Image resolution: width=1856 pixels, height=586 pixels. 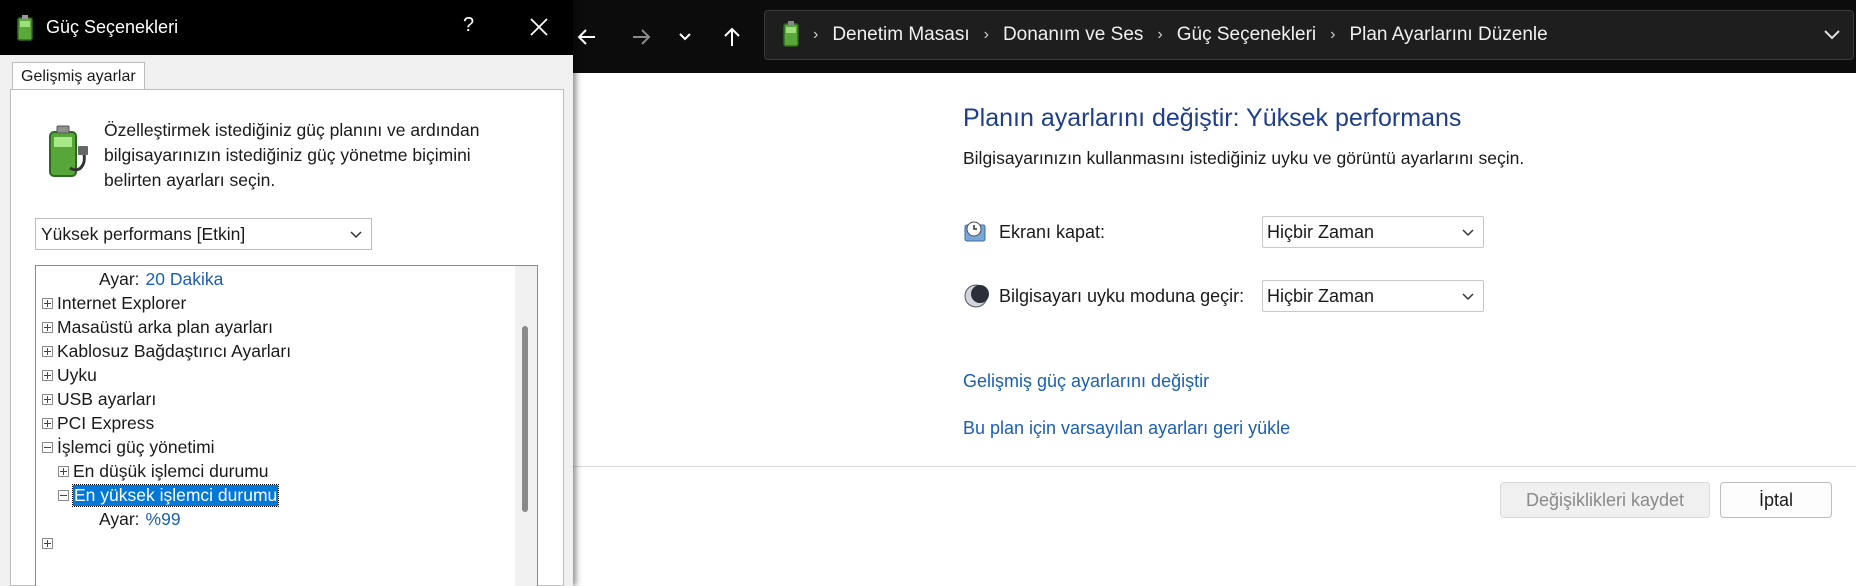 What do you see at coordinates (586, 37) in the screenshot?
I see `arrow-left-icon` at bounding box center [586, 37].